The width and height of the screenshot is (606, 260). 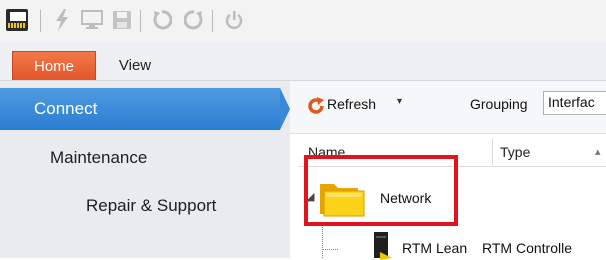 I want to click on monitor-icon, so click(x=92, y=20).